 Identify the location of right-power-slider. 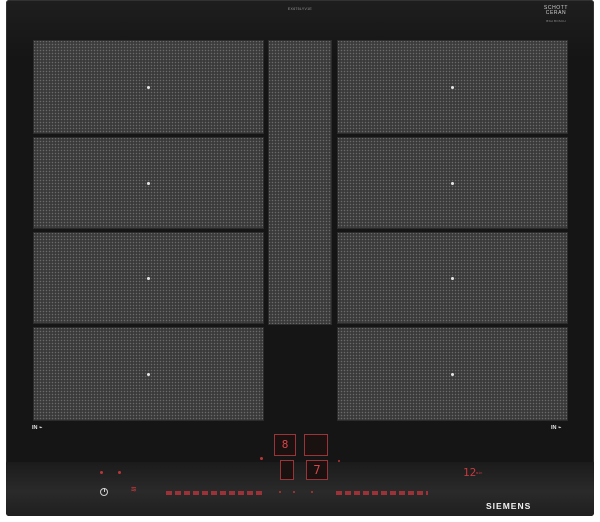
(382, 493).